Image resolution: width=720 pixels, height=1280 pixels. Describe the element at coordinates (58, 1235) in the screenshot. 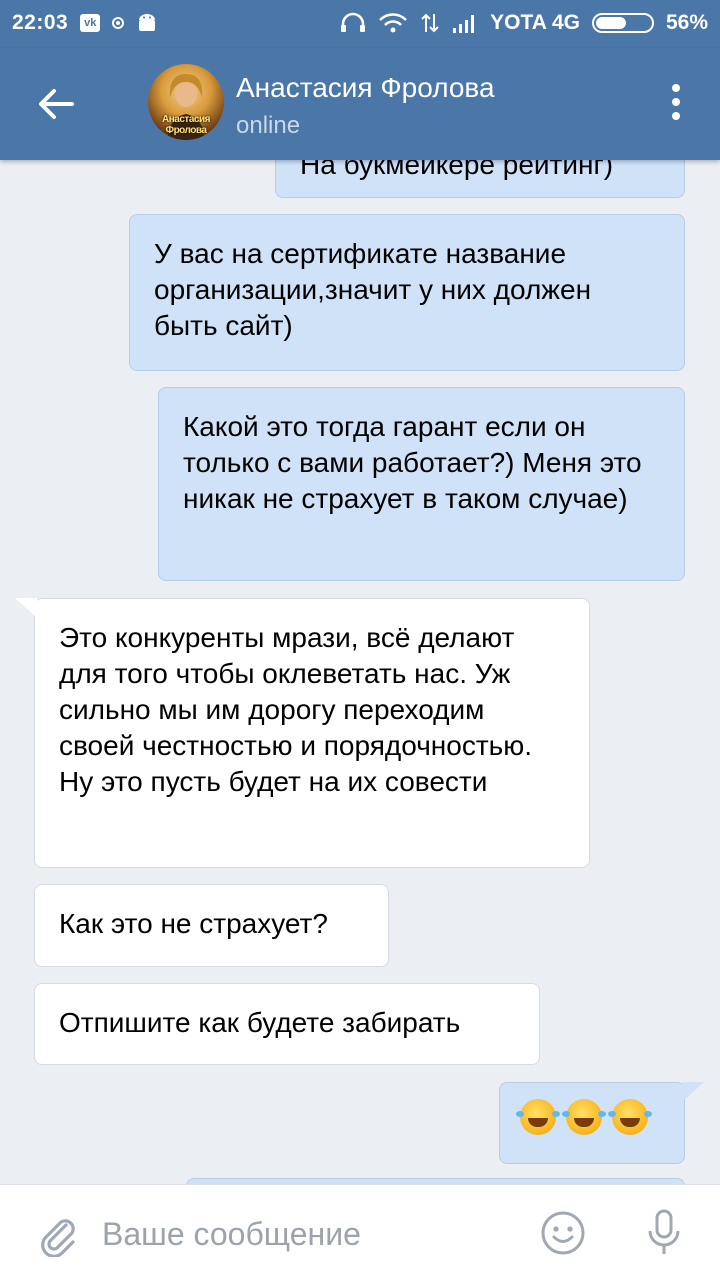

I see `paperclip-icon` at that location.